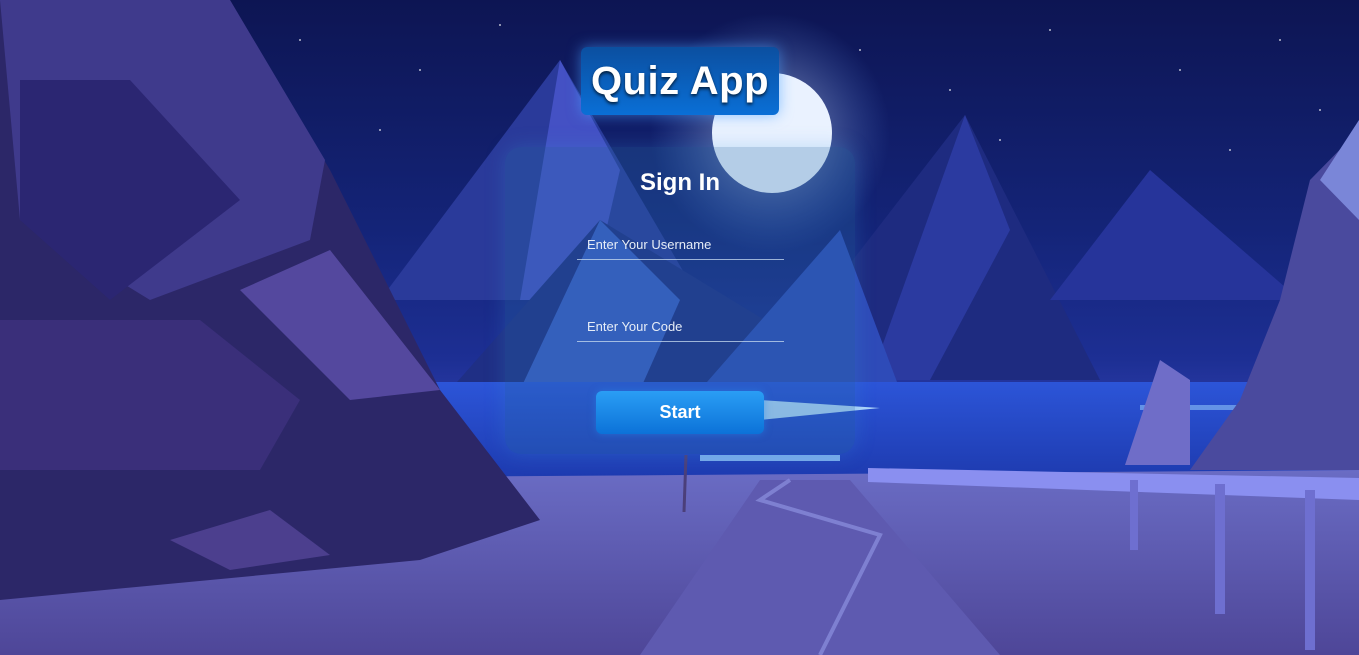  I want to click on code-input, so click(680, 326).